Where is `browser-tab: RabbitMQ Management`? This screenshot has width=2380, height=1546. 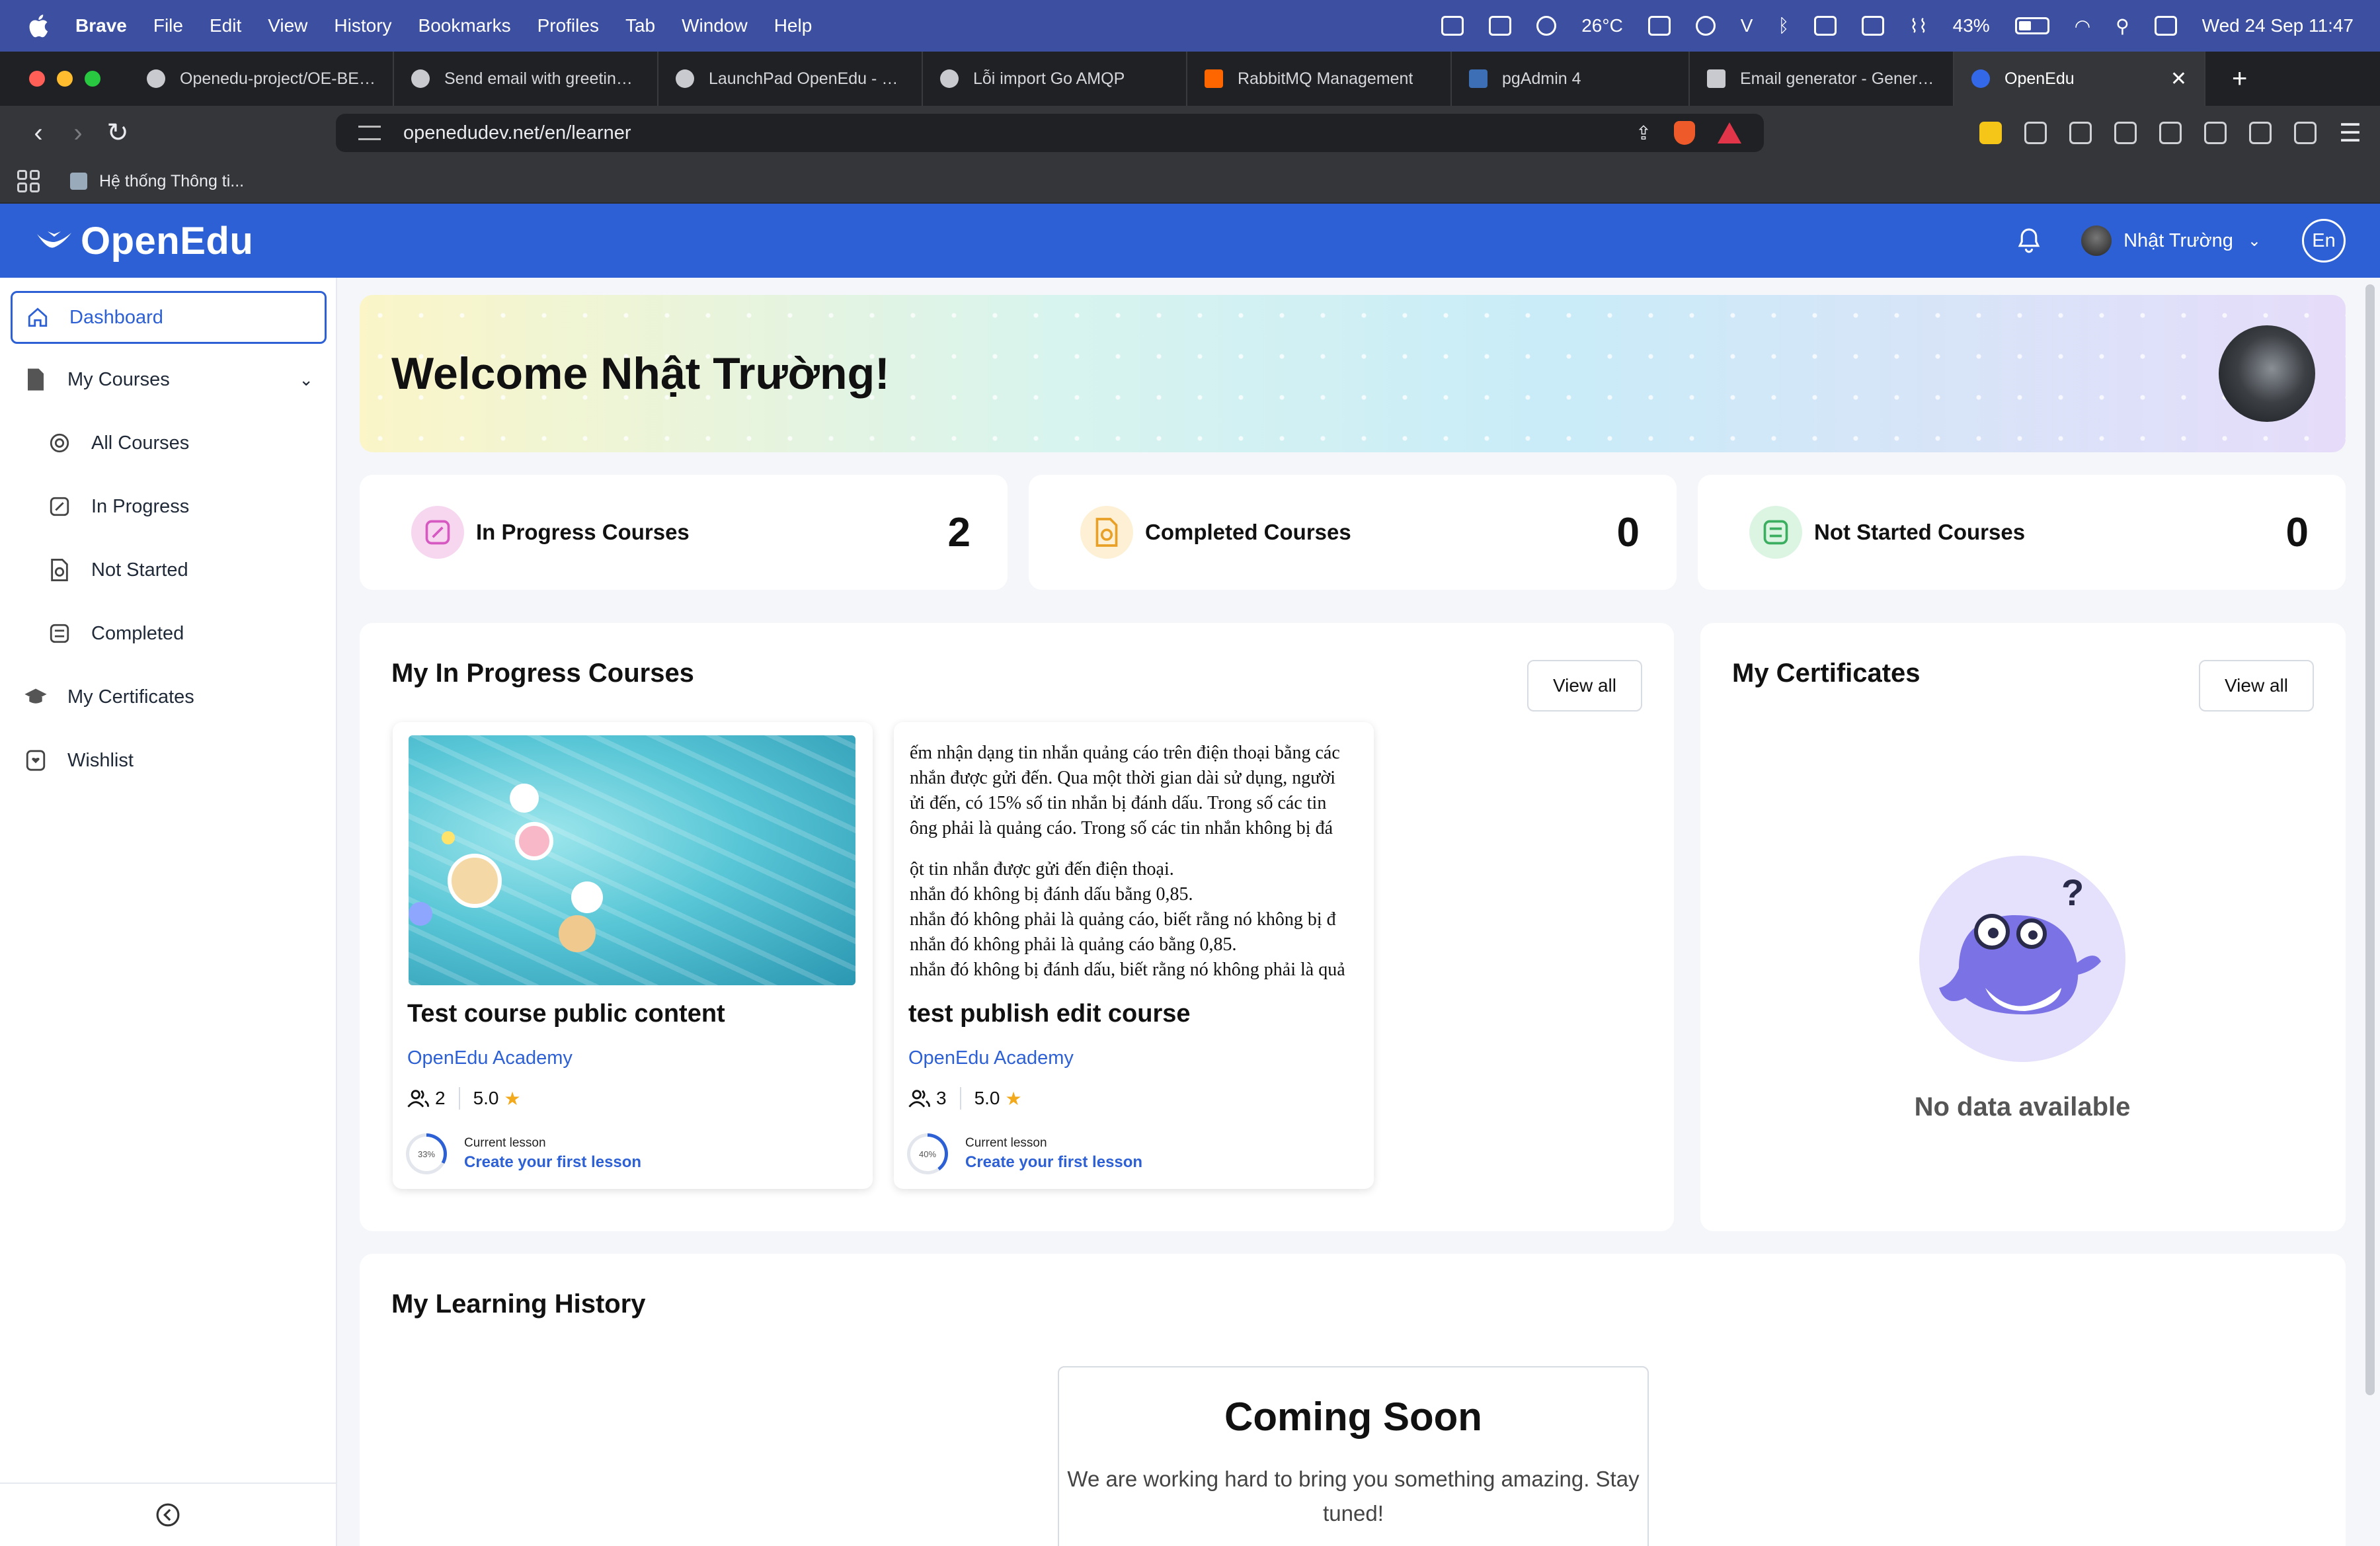 browser-tab: RabbitMQ Management is located at coordinates (1319, 79).